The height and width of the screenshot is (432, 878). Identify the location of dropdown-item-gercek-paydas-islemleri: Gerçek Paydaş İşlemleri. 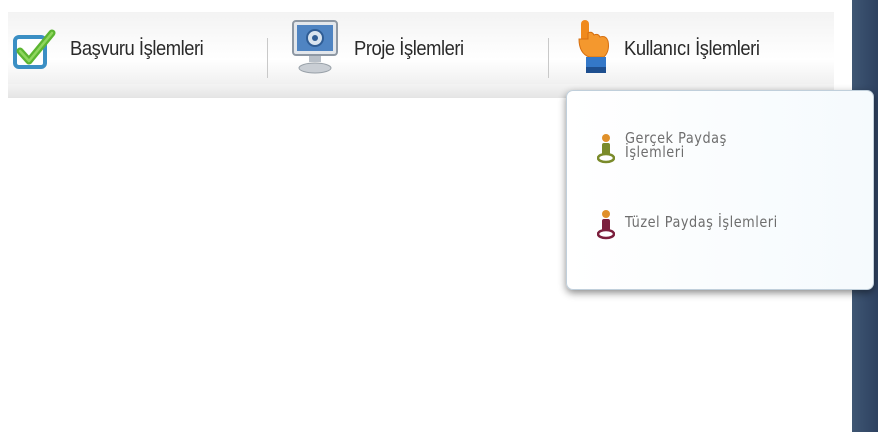
(669, 148).